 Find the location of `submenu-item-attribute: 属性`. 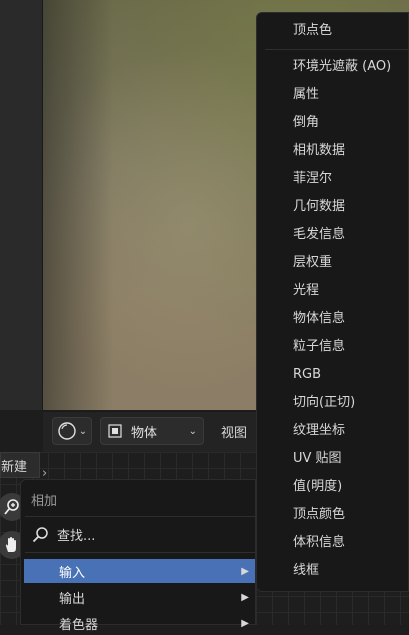

submenu-item-attribute: 属性 is located at coordinates (306, 95).